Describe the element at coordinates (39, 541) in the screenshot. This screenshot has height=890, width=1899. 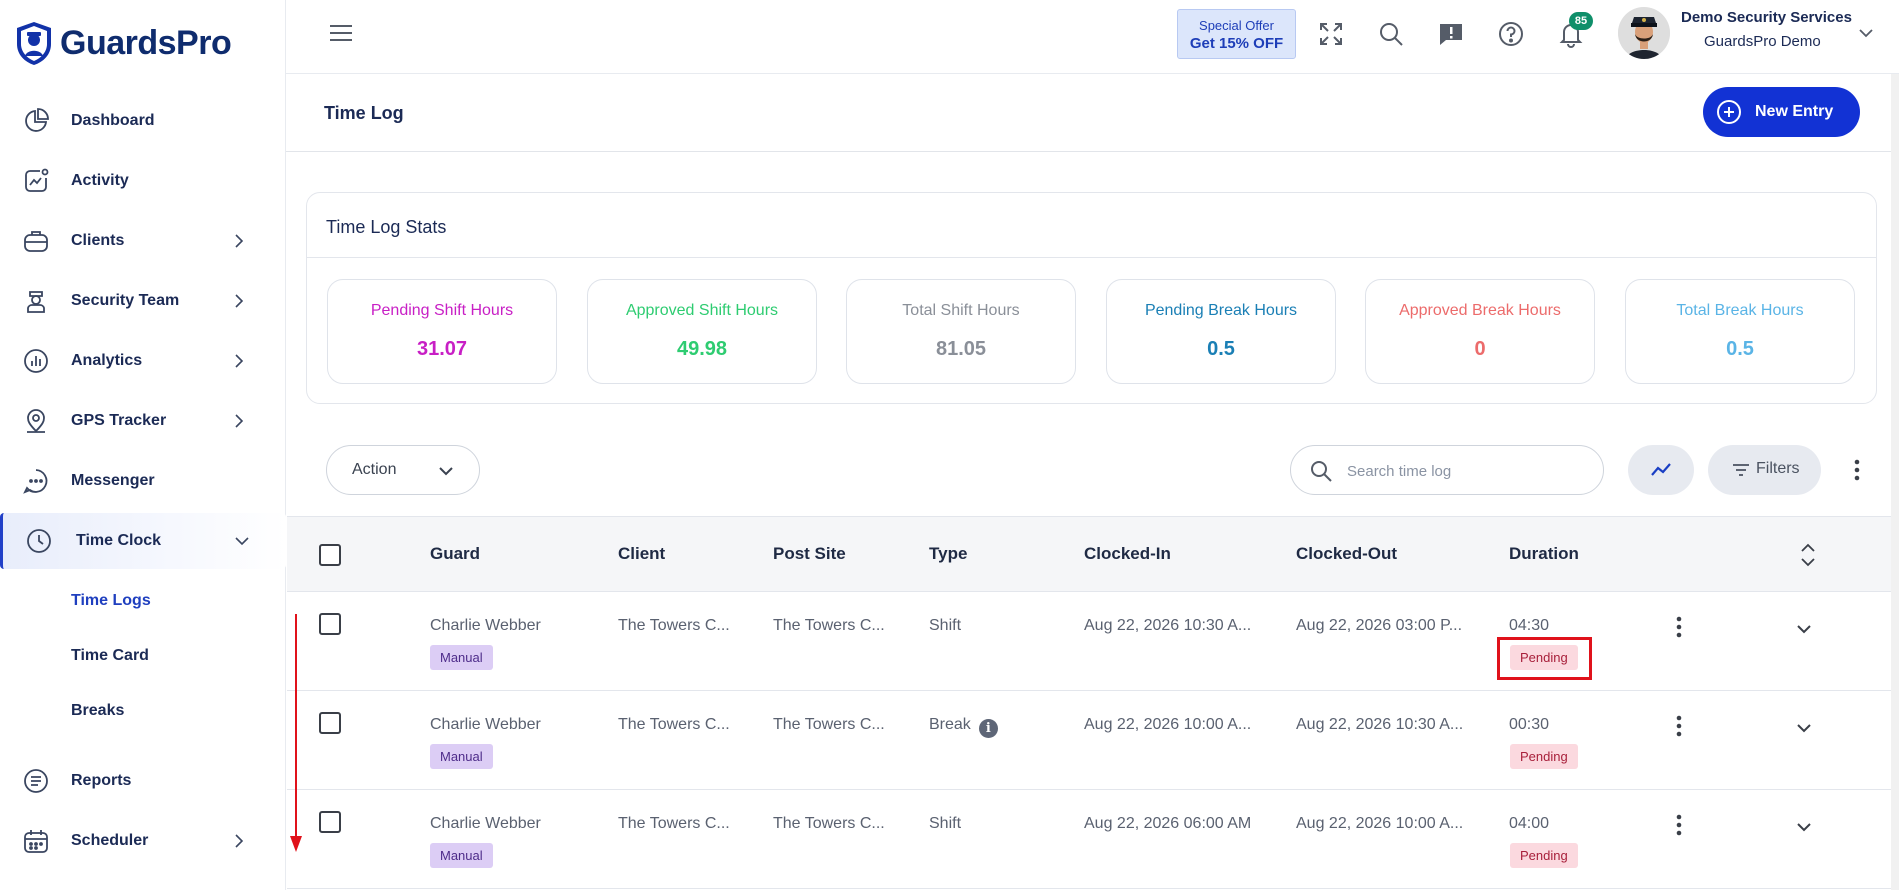
I see `clock-icon` at that location.